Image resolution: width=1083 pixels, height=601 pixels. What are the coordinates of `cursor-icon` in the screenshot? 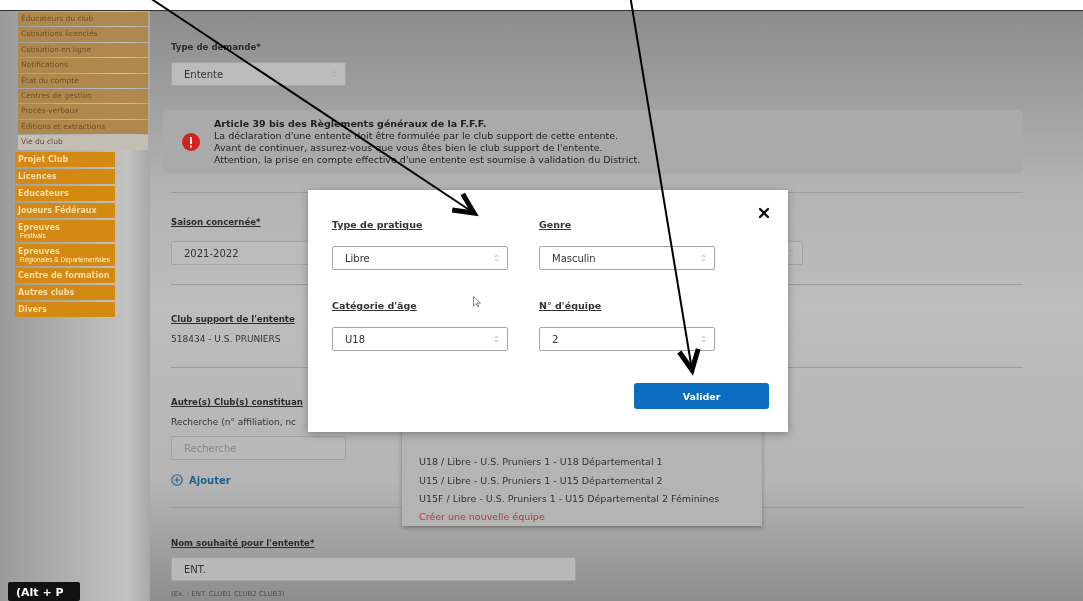 It's located at (477, 302).